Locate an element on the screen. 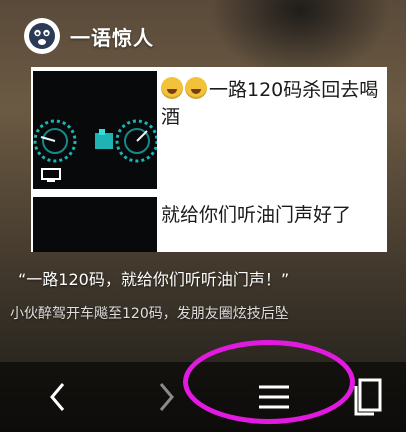  back-button is located at coordinates (58, 397).